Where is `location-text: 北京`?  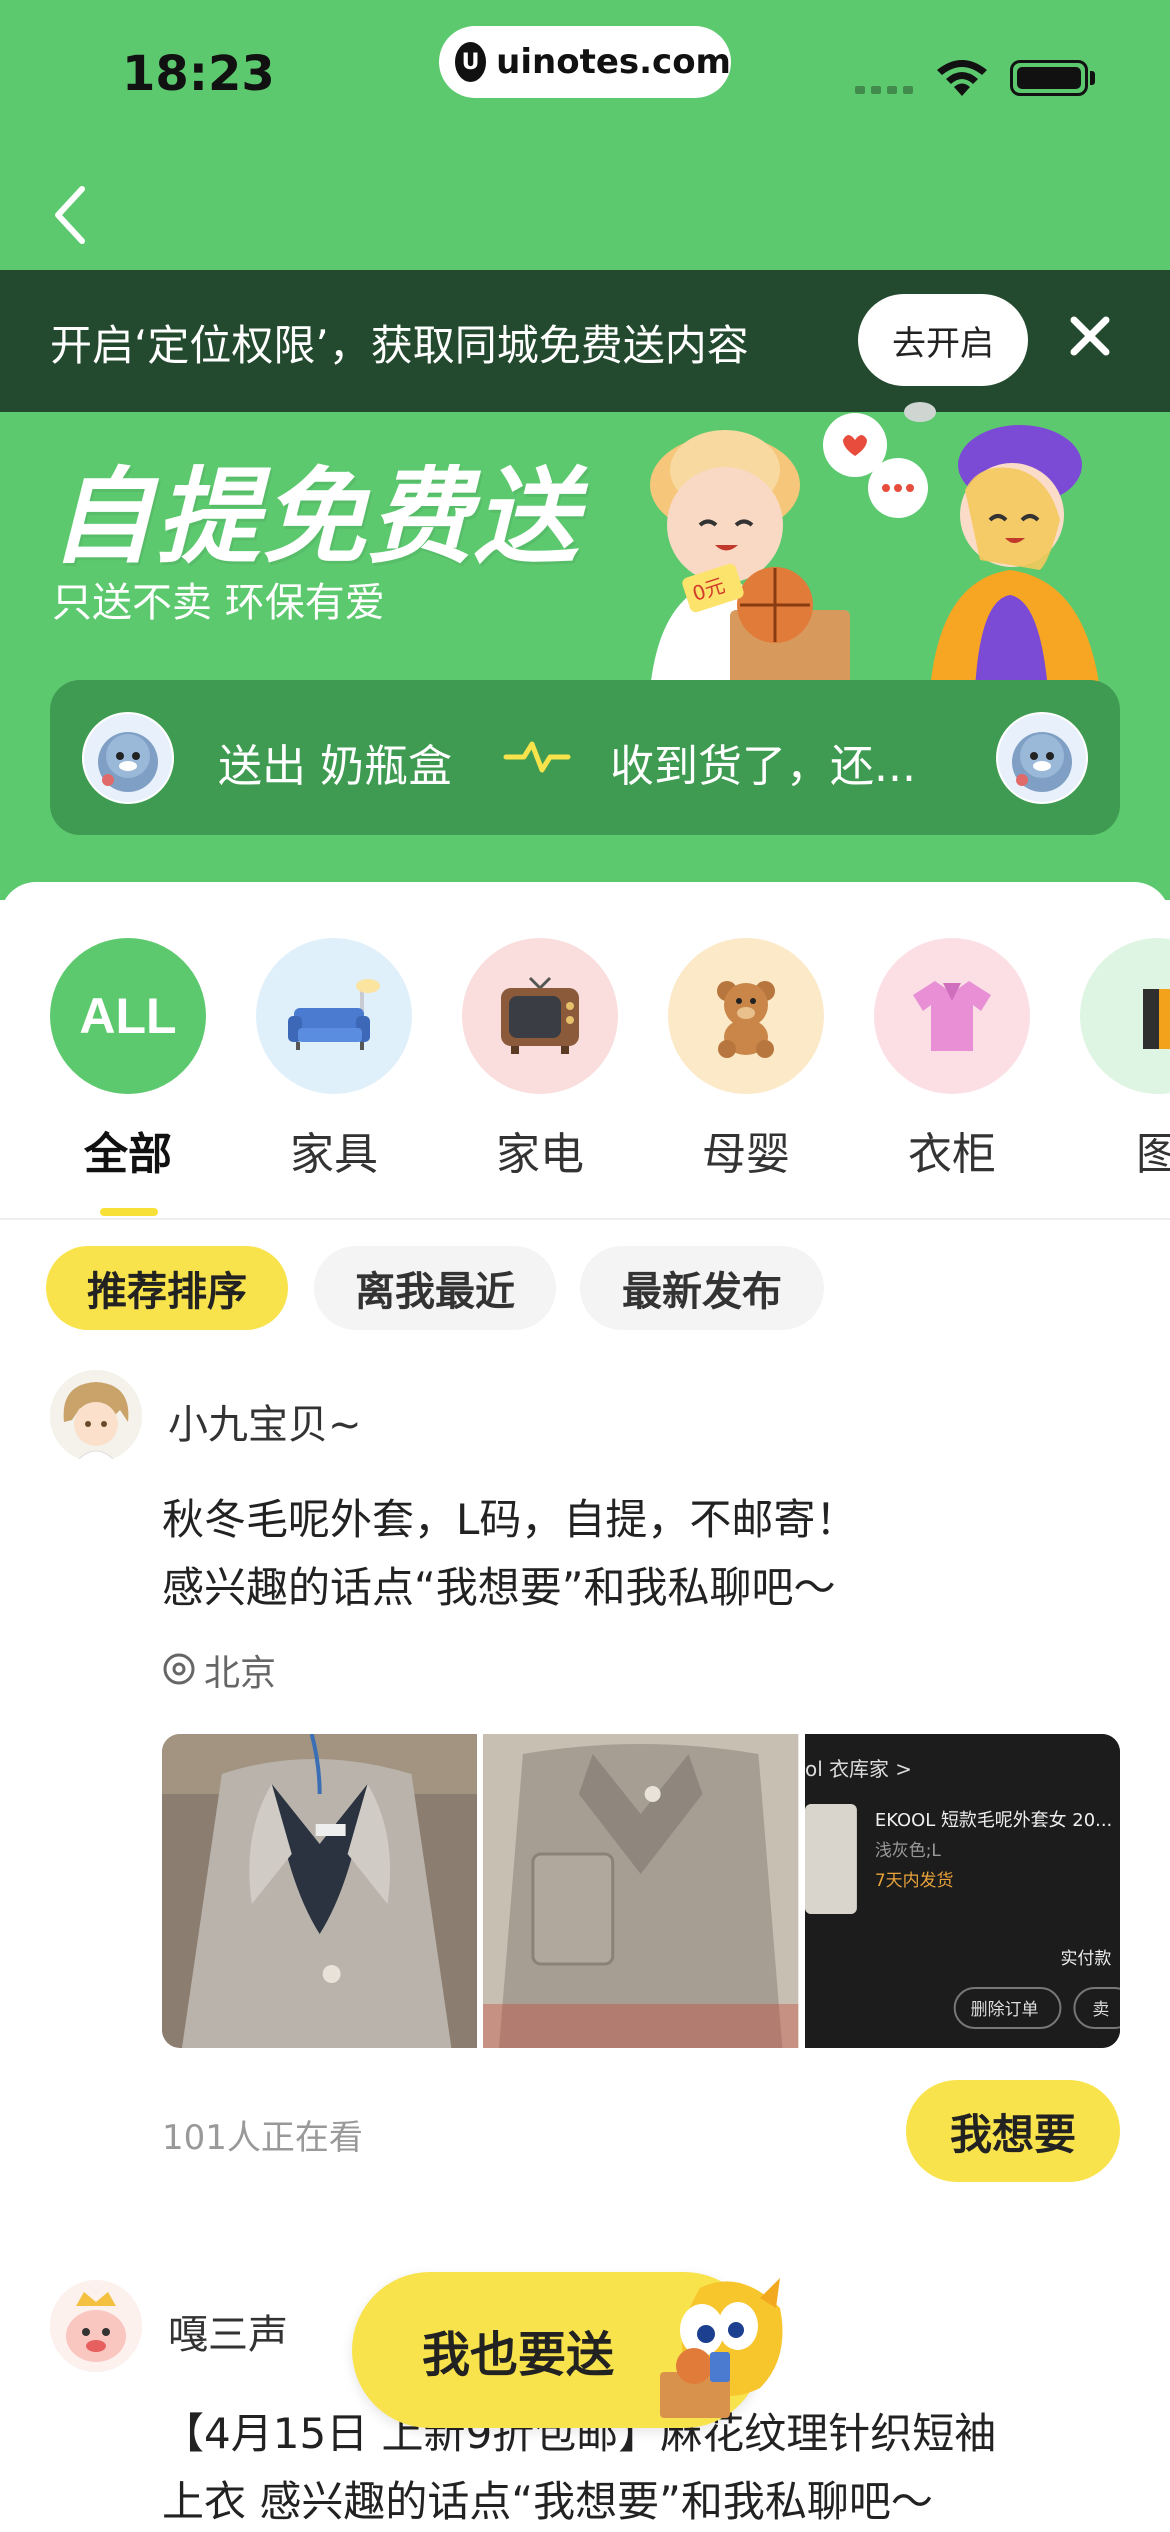 location-text: 北京 is located at coordinates (240, 1673).